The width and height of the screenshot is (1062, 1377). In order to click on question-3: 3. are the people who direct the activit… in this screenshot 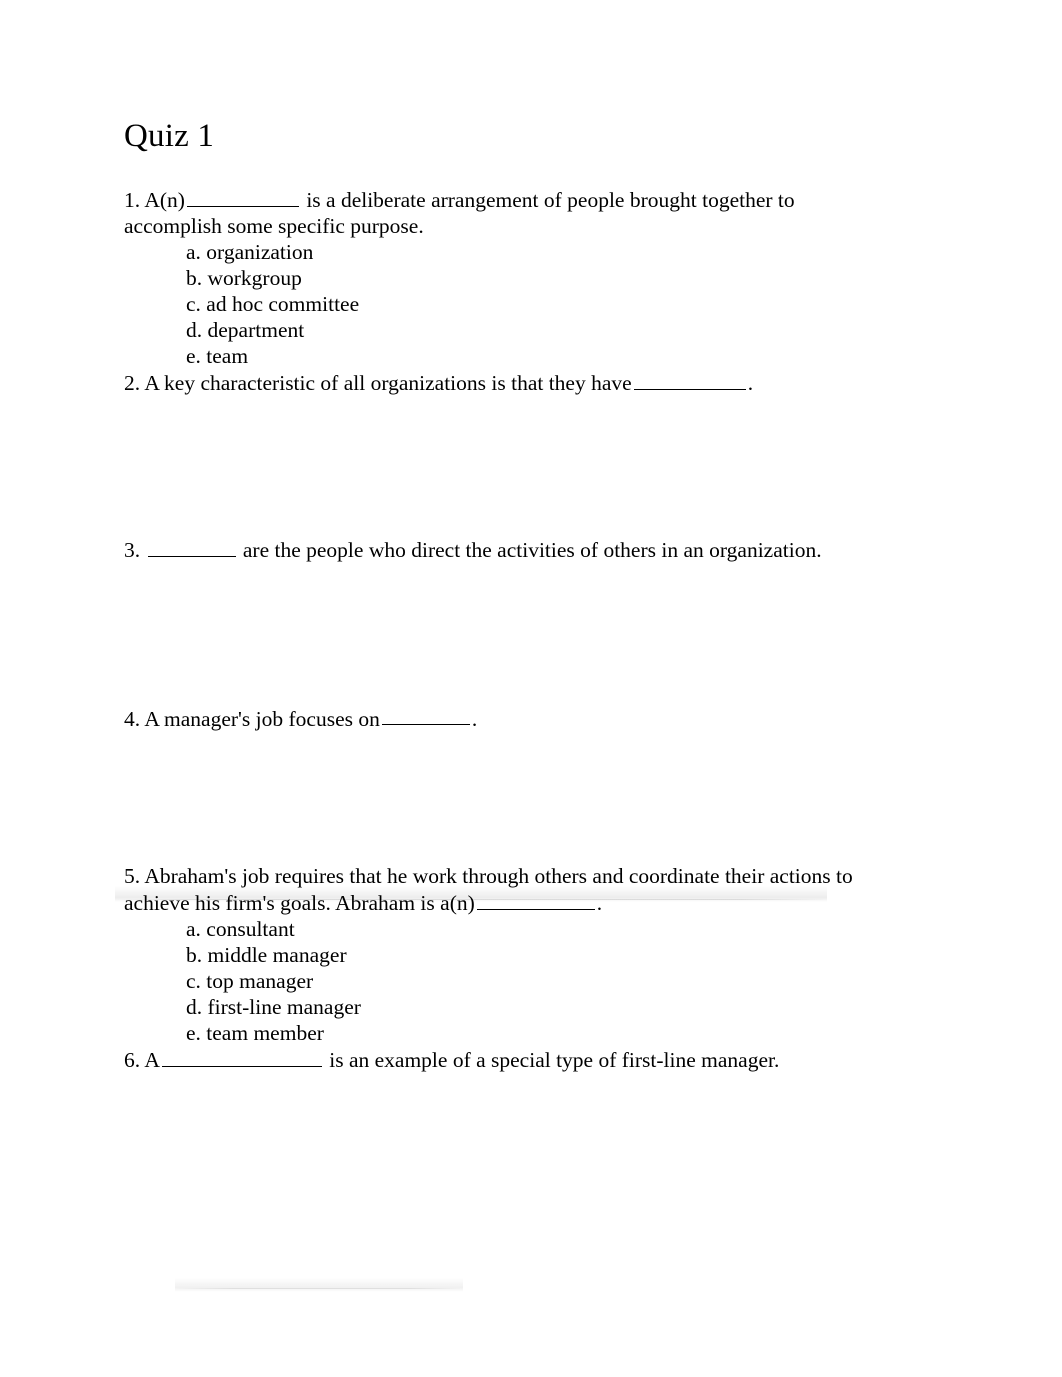, I will do `click(494, 549)`.